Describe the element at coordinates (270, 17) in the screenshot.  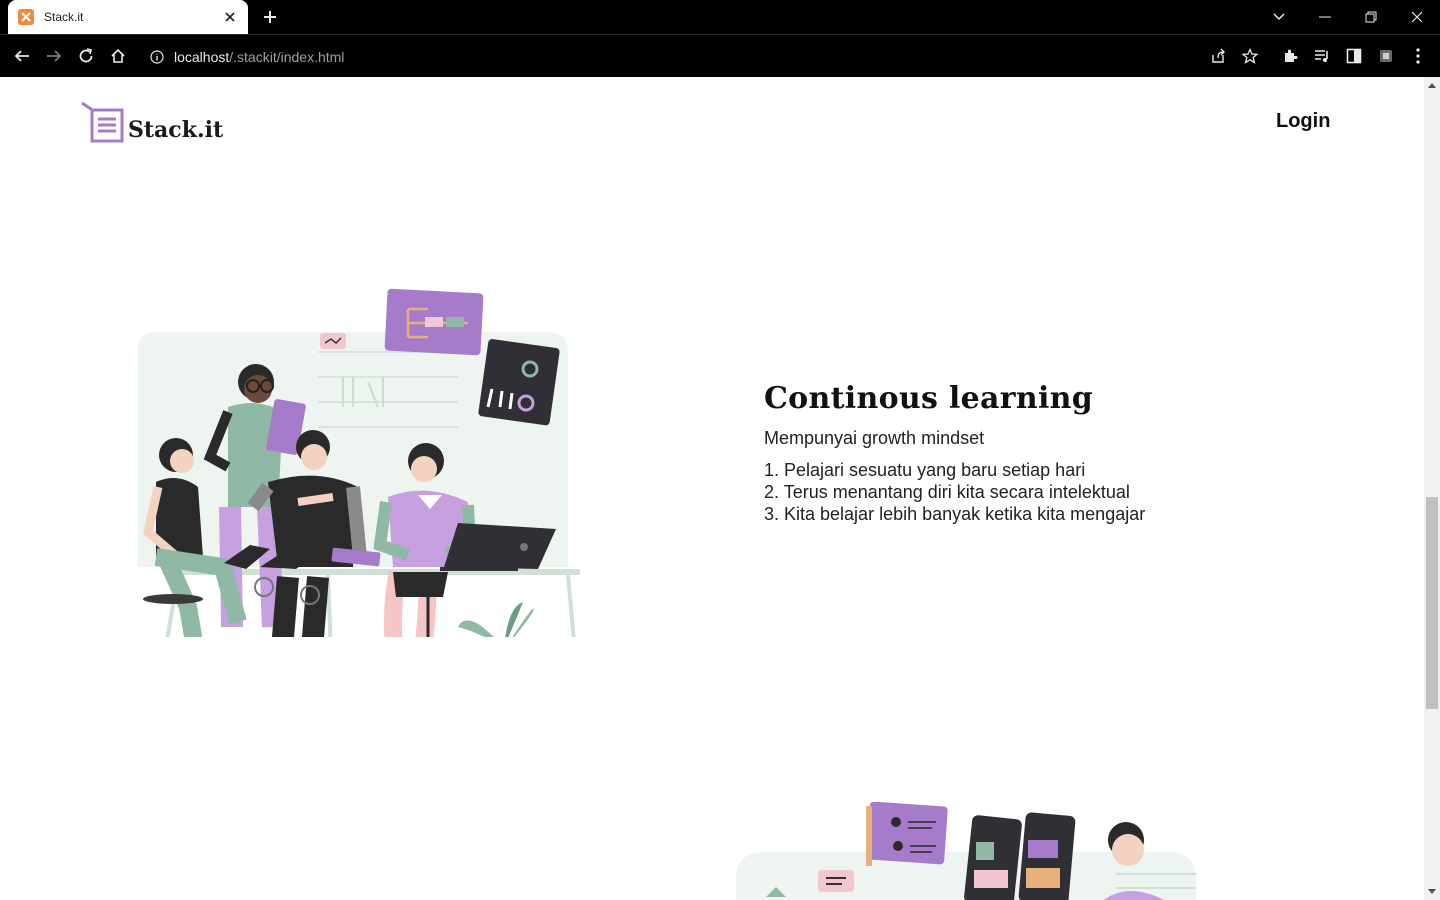
I see `new-tab-icon` at that location.